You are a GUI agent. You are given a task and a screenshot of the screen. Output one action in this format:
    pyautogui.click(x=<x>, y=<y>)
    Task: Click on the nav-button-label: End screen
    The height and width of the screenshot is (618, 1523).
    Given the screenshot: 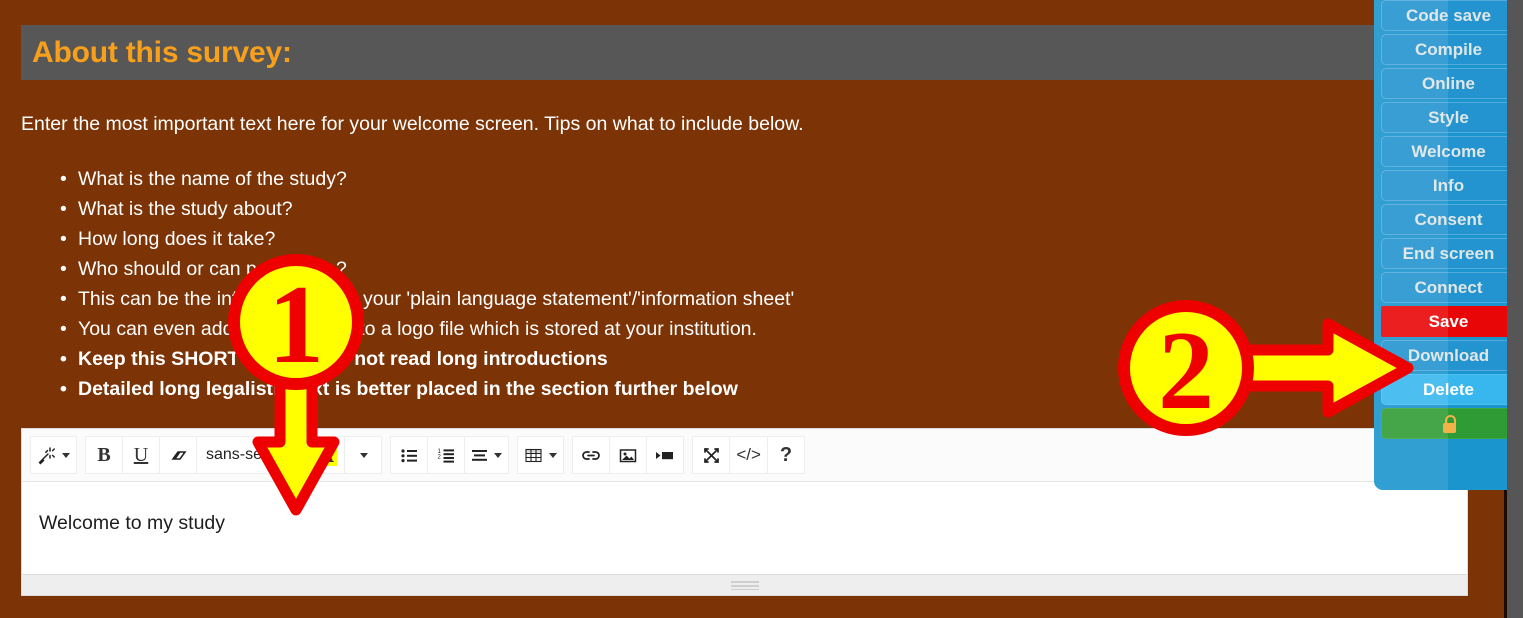 What is the action you would take?
    pyautogui.click(x=1448, y=253)
    